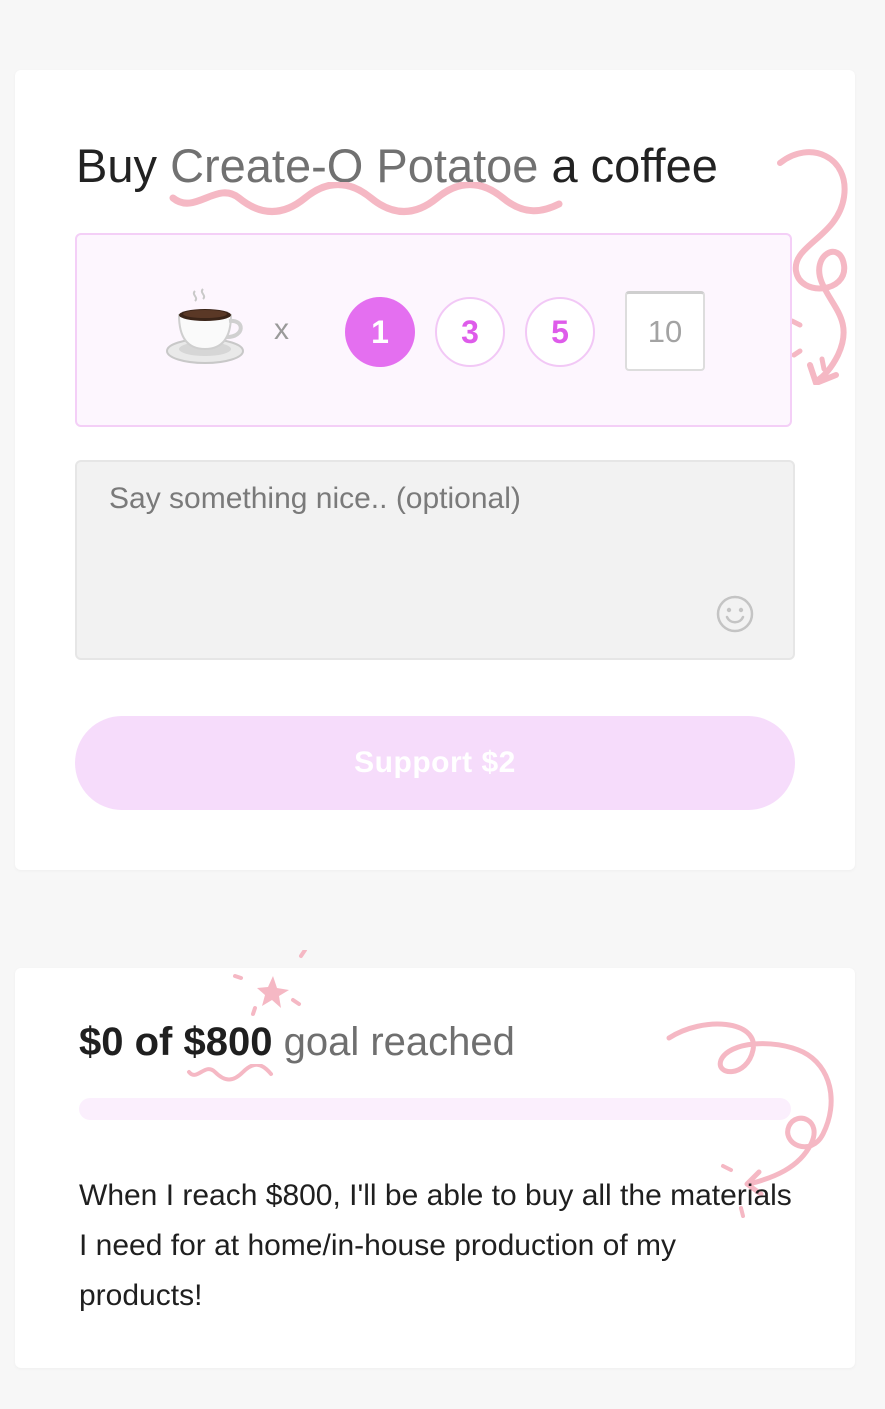  What do you see at coordinates (399, 1042) in the screenshot?
I see `goal-label: goal reached` at bounding box center [399, 1042].